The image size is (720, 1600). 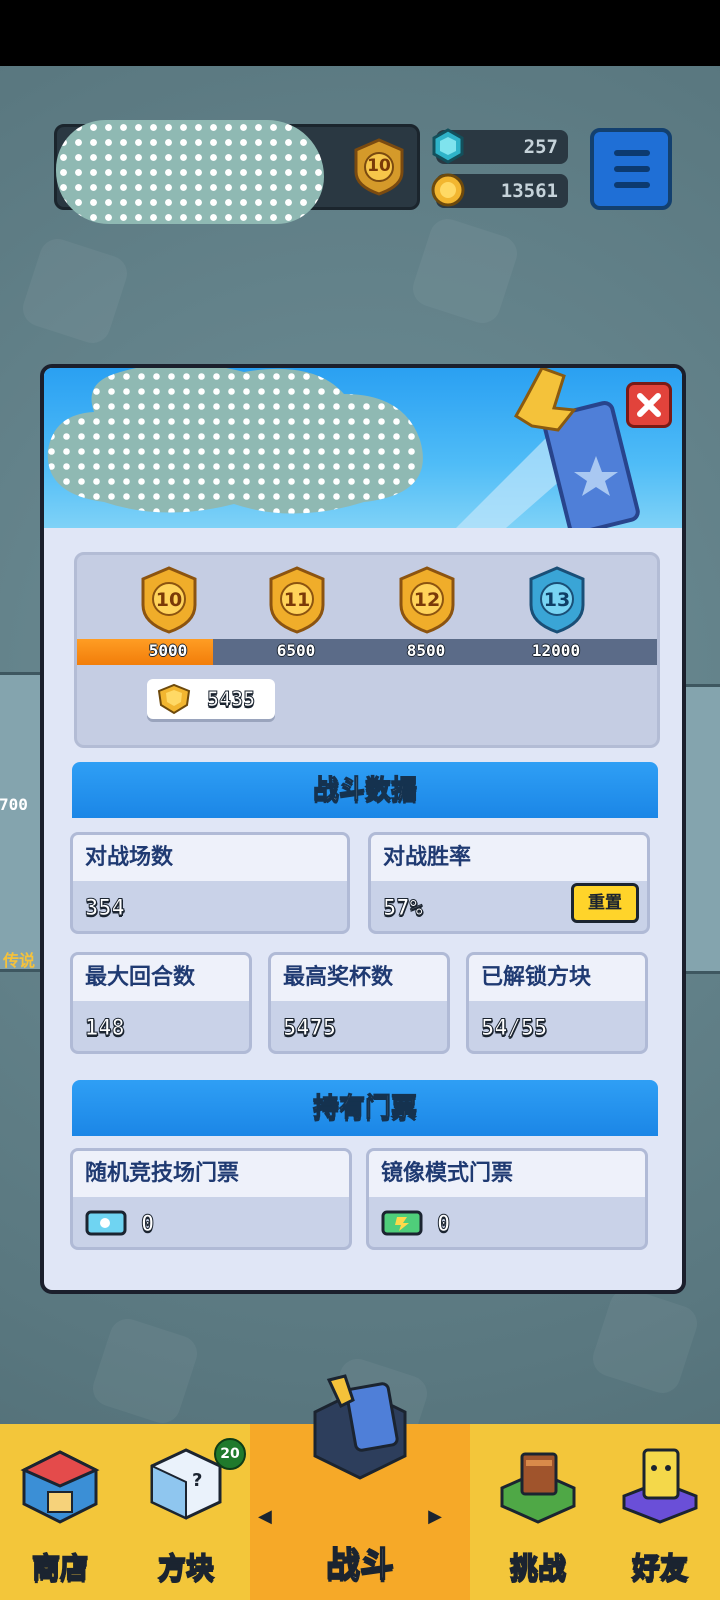 I want to click on rank-badge-10-icon: 10, so click(x=169, y=600).